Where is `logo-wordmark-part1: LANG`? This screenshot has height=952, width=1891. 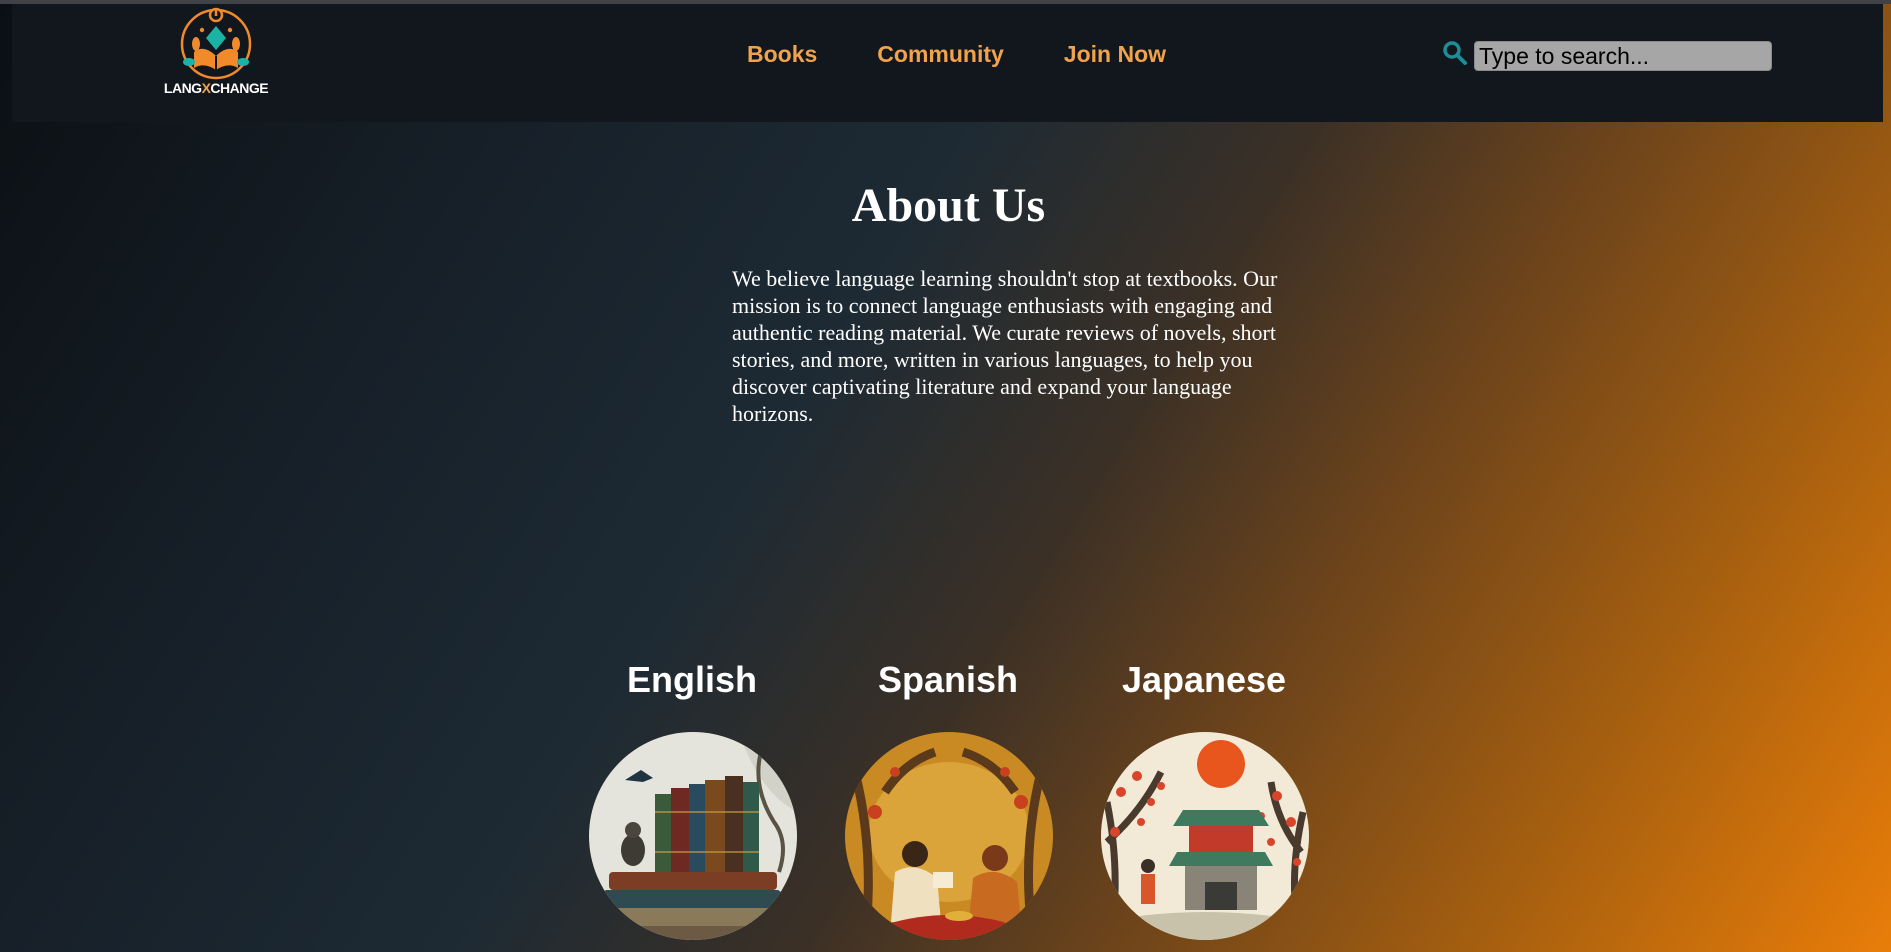
logo-wordmark-part1: LANG is located at coordinates (182, 88).